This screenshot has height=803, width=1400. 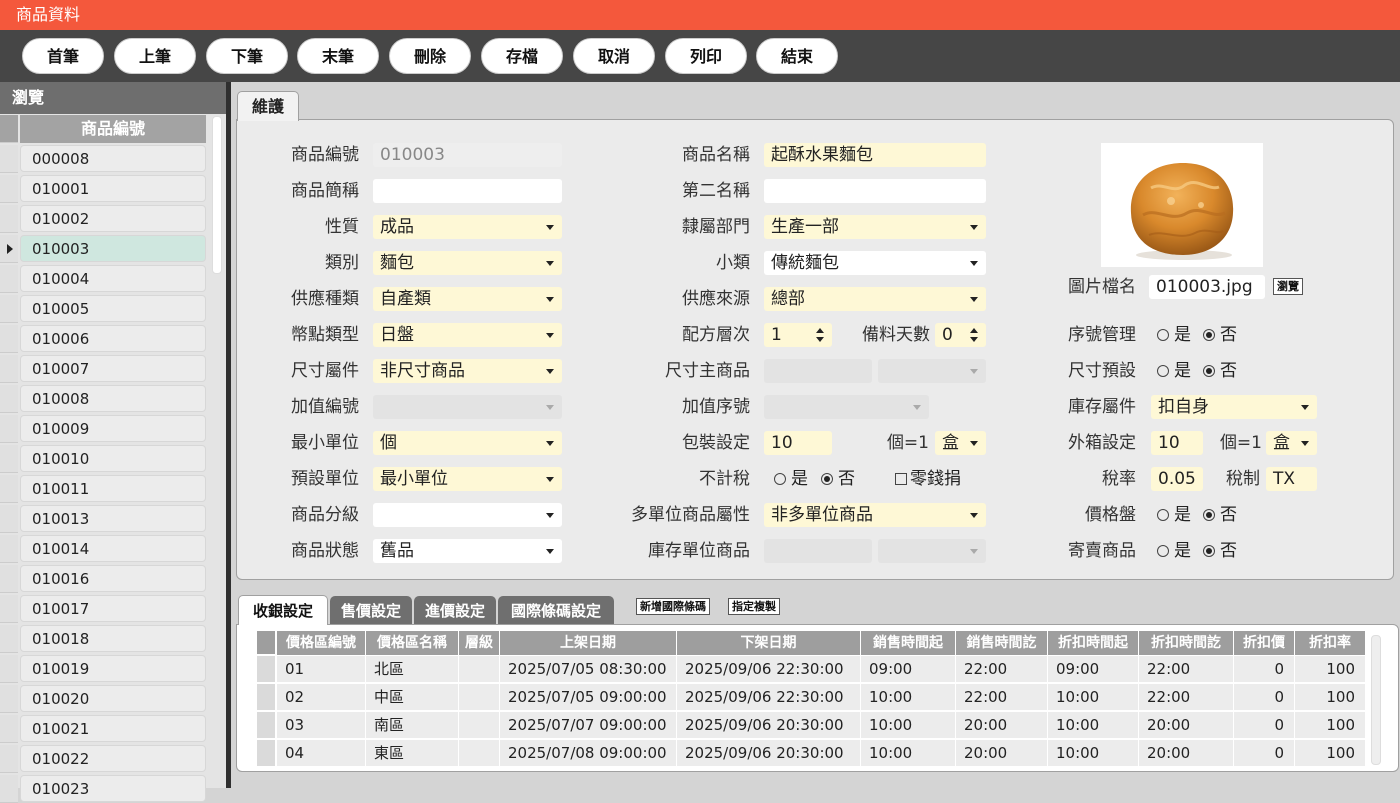 What do you see at coordinates (1174, 515) in the screenshot?
I see `price-count-yes-radio: 是` at bounding box center [1174, 515].